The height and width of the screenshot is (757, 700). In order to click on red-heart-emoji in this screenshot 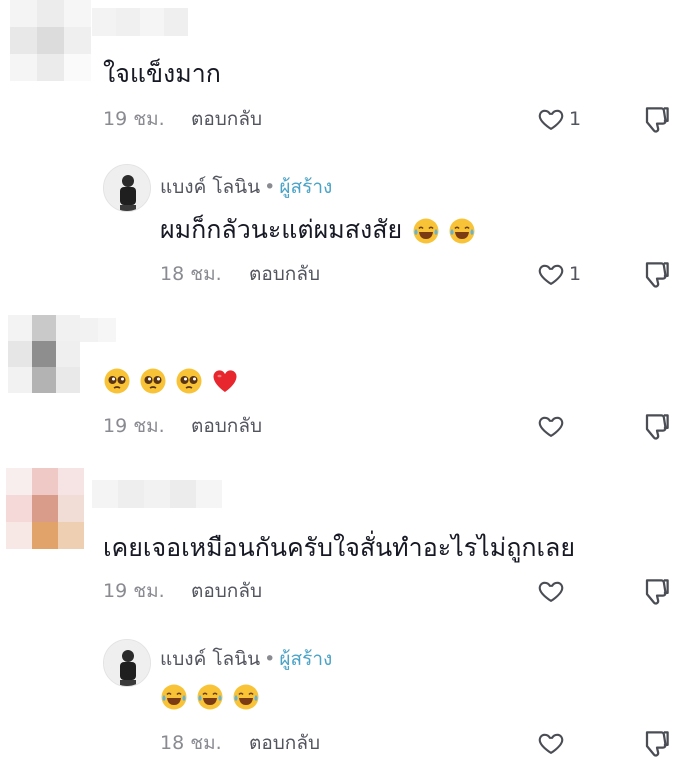, I will do `click(225, 381)`.